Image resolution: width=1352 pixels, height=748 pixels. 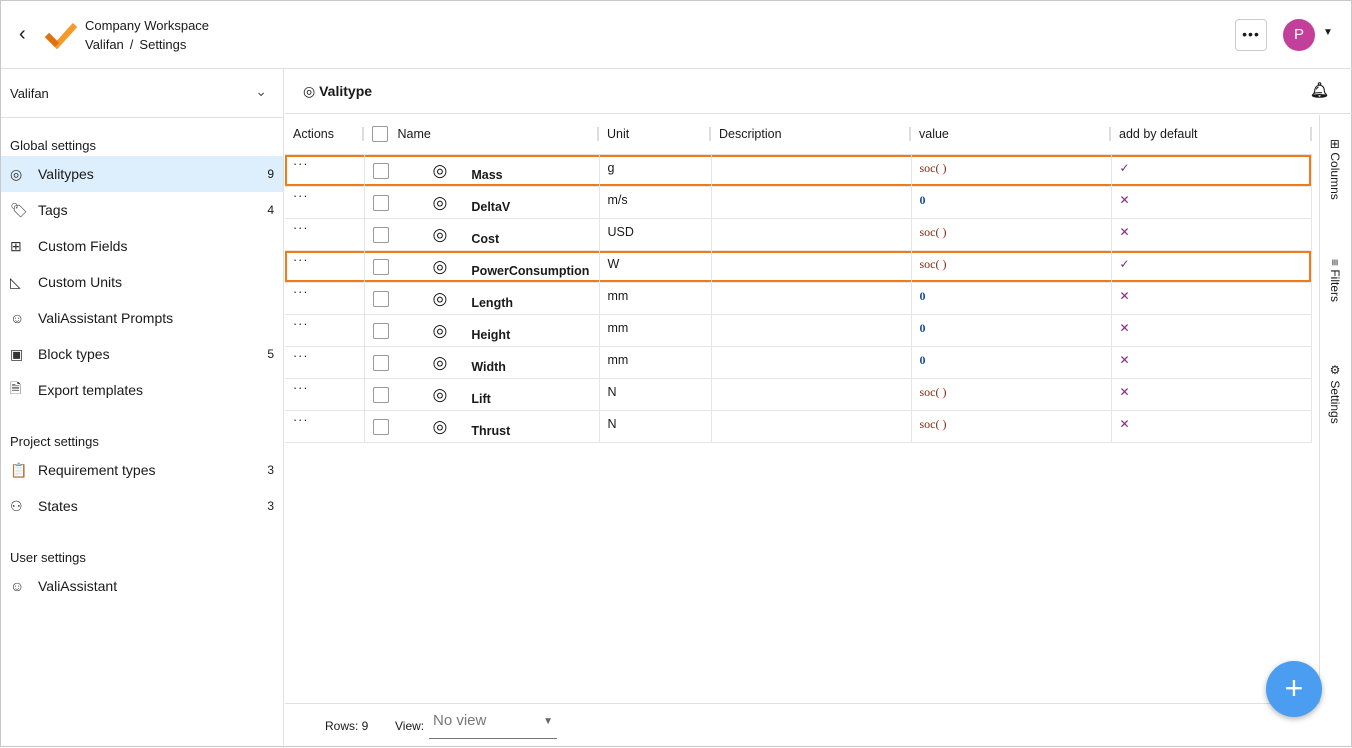 I want to click on table-row: ··· ◎ Mass g soc( ) ✓, so click(x=798, y=170).